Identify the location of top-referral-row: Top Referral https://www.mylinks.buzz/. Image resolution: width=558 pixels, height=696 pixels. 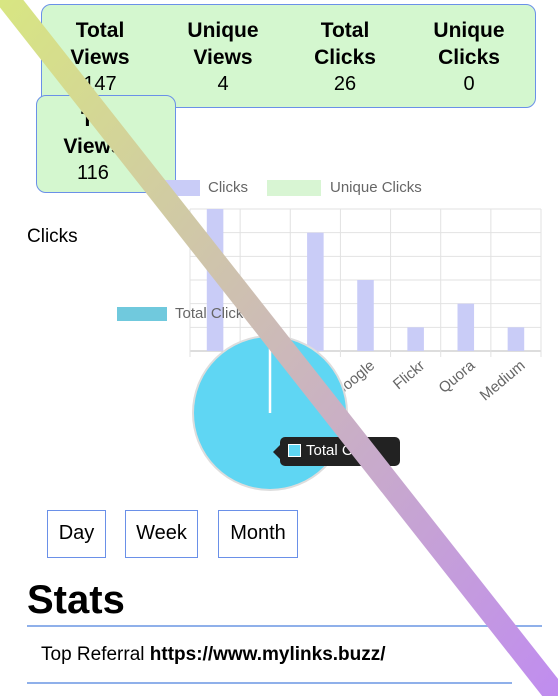
(213, 655).